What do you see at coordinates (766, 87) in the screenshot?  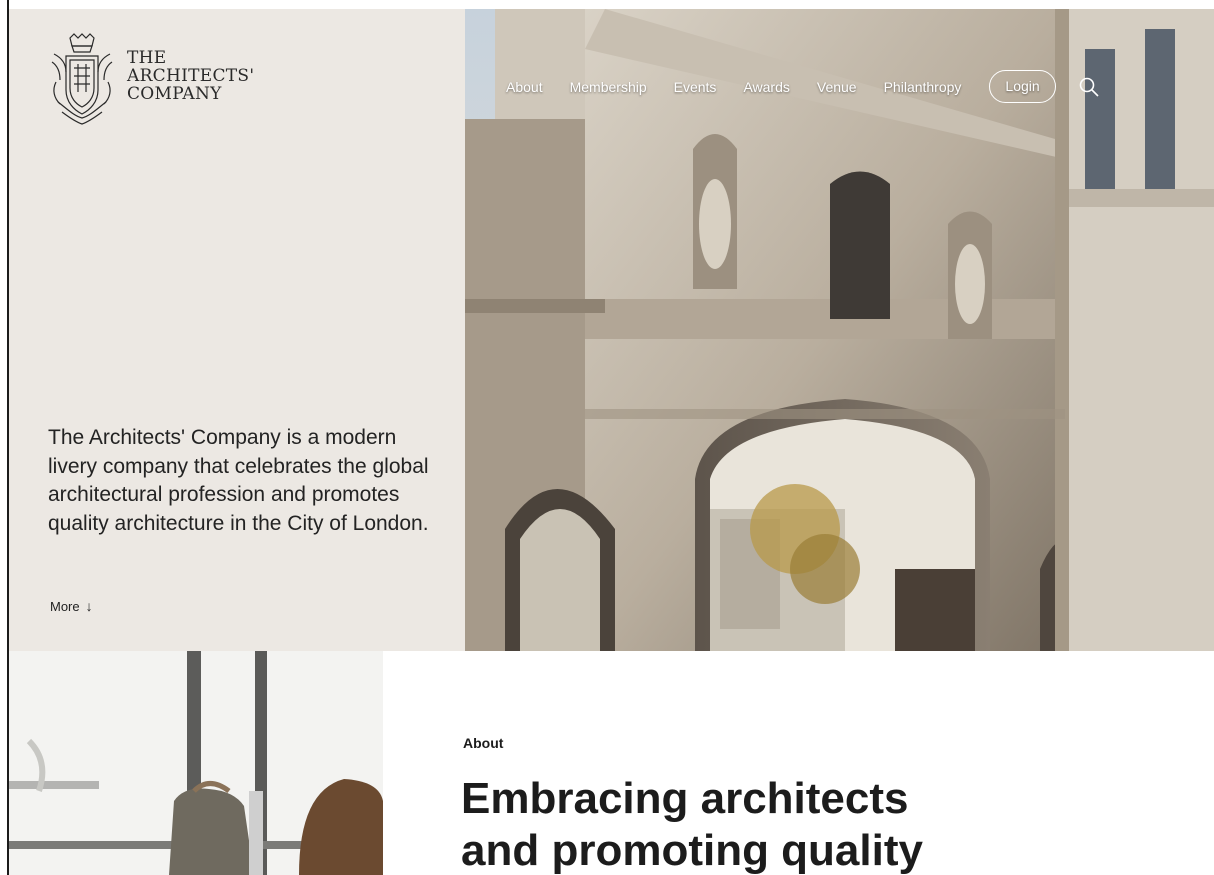 I see `nav-item-awards: Awards` at bounding box center [766, 87].